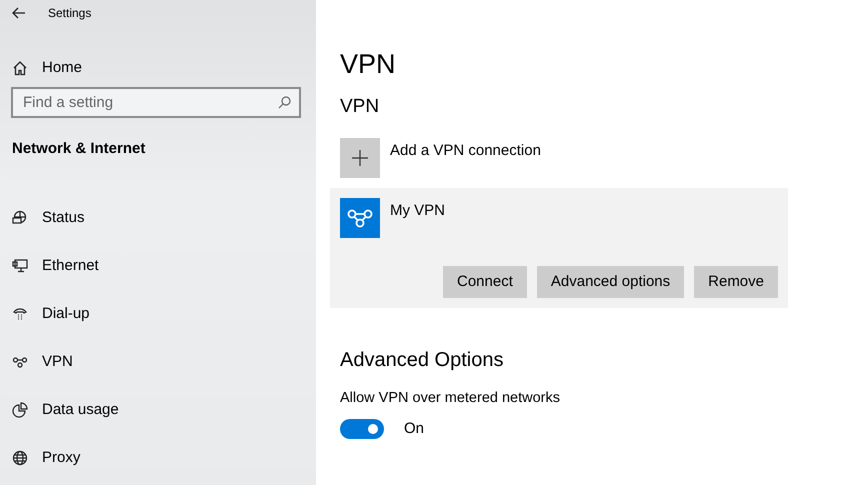 This screenshot has height=485, width=841. Describe the element at coordinates (20, 218) in the screenshot. I see `globe-monitor-icon` at that location.